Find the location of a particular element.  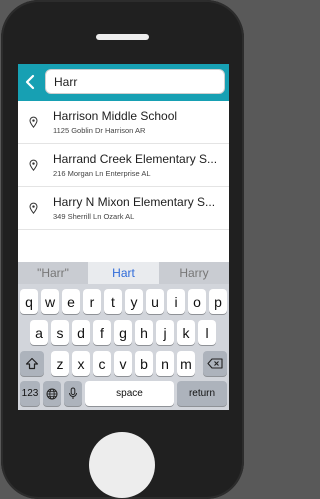

result-address: 216 Morgan Ln Enterprise AL is located at coordinates (102, 173).